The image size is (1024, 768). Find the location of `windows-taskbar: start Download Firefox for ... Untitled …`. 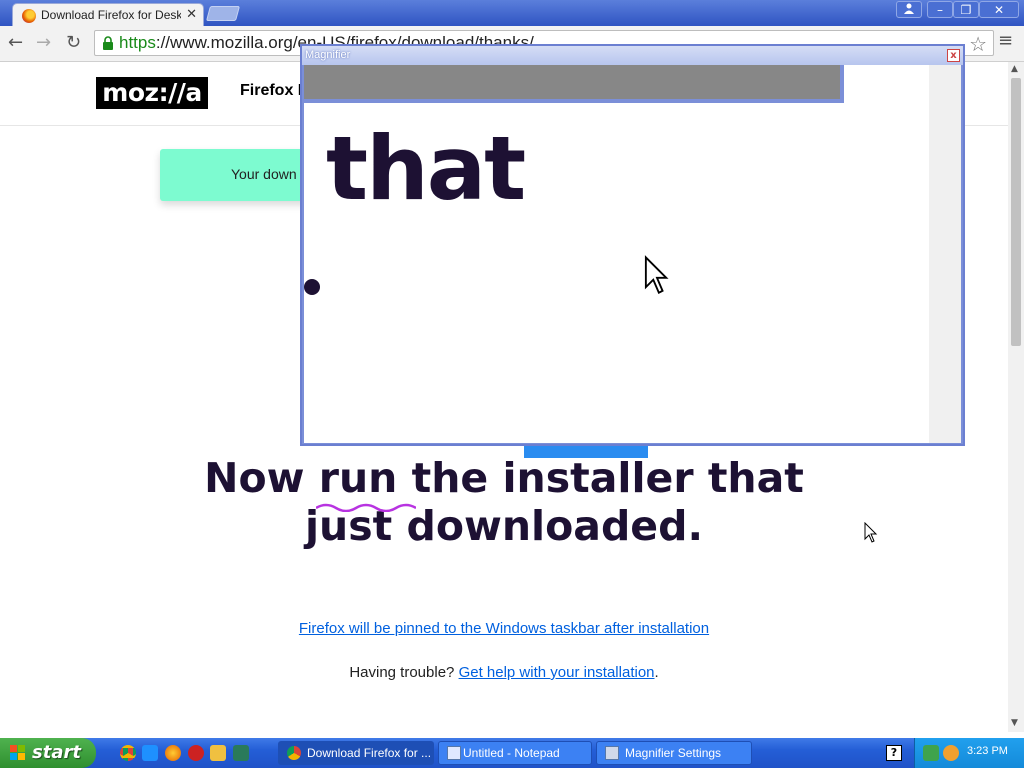

windows-taskbar: start Download Firefox for ... Untitled … is located at coordinates (512, 753).